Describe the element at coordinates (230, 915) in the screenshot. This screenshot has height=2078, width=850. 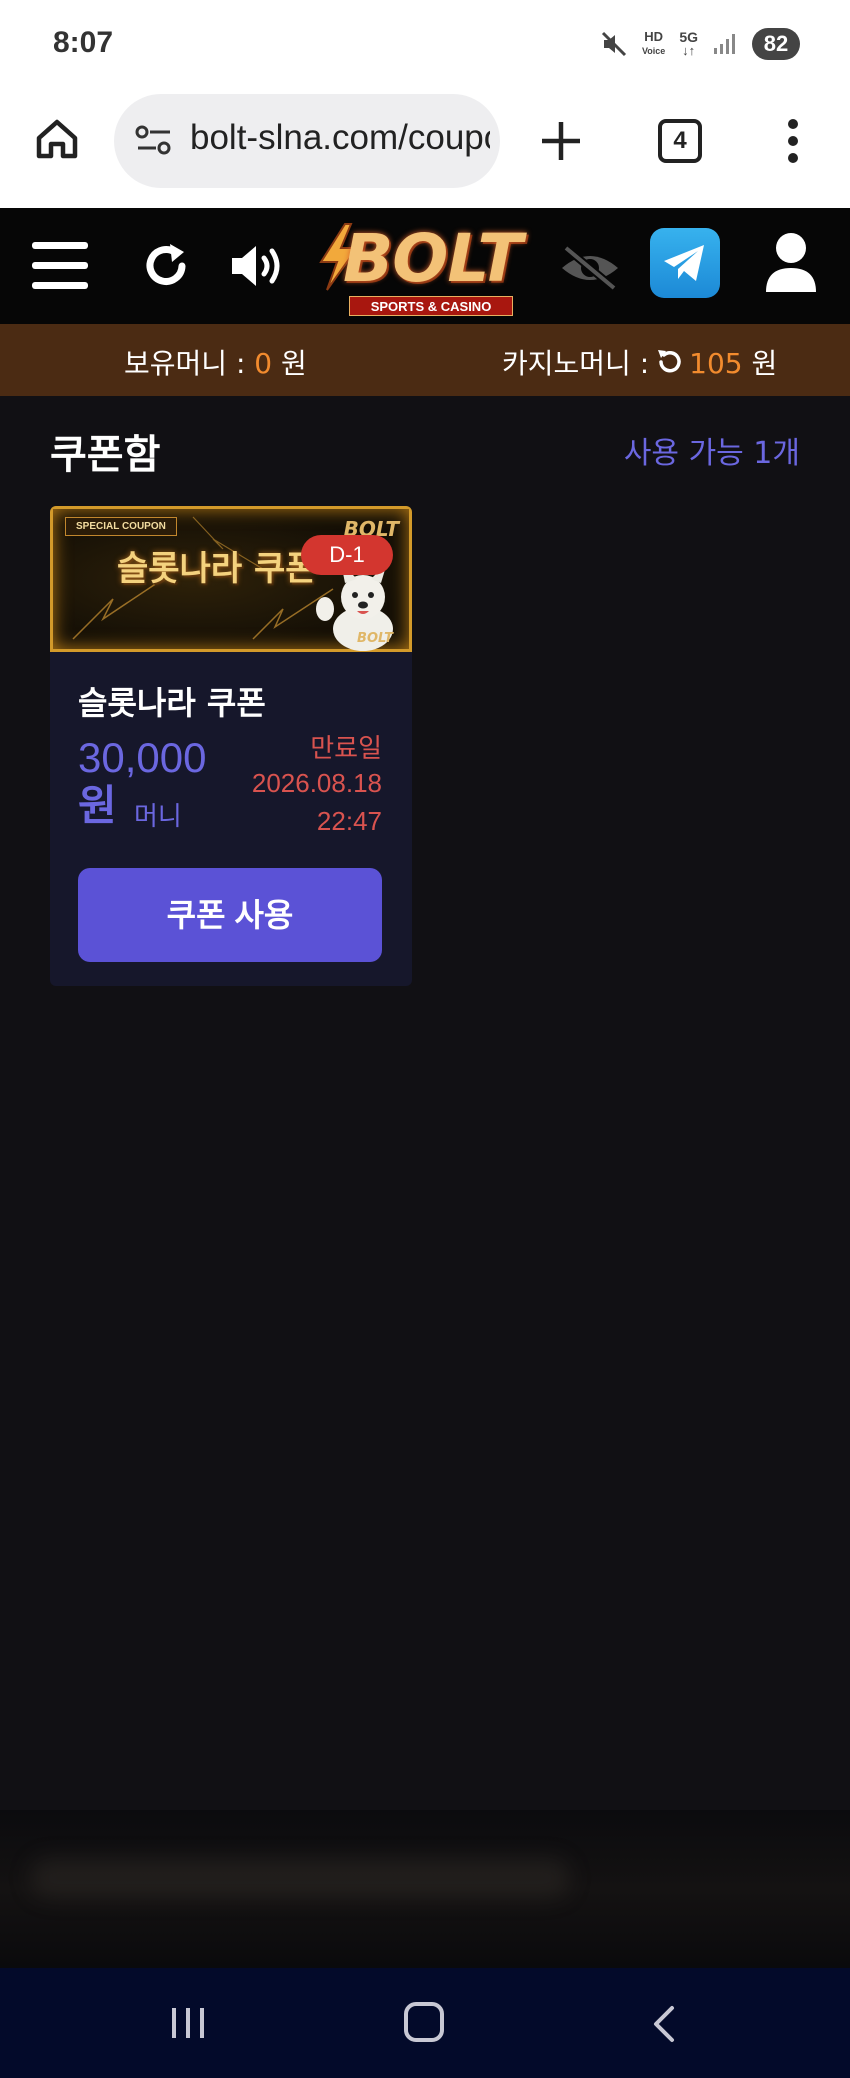
I see `use-coupon-button: 쿠폰 사용` at that location.